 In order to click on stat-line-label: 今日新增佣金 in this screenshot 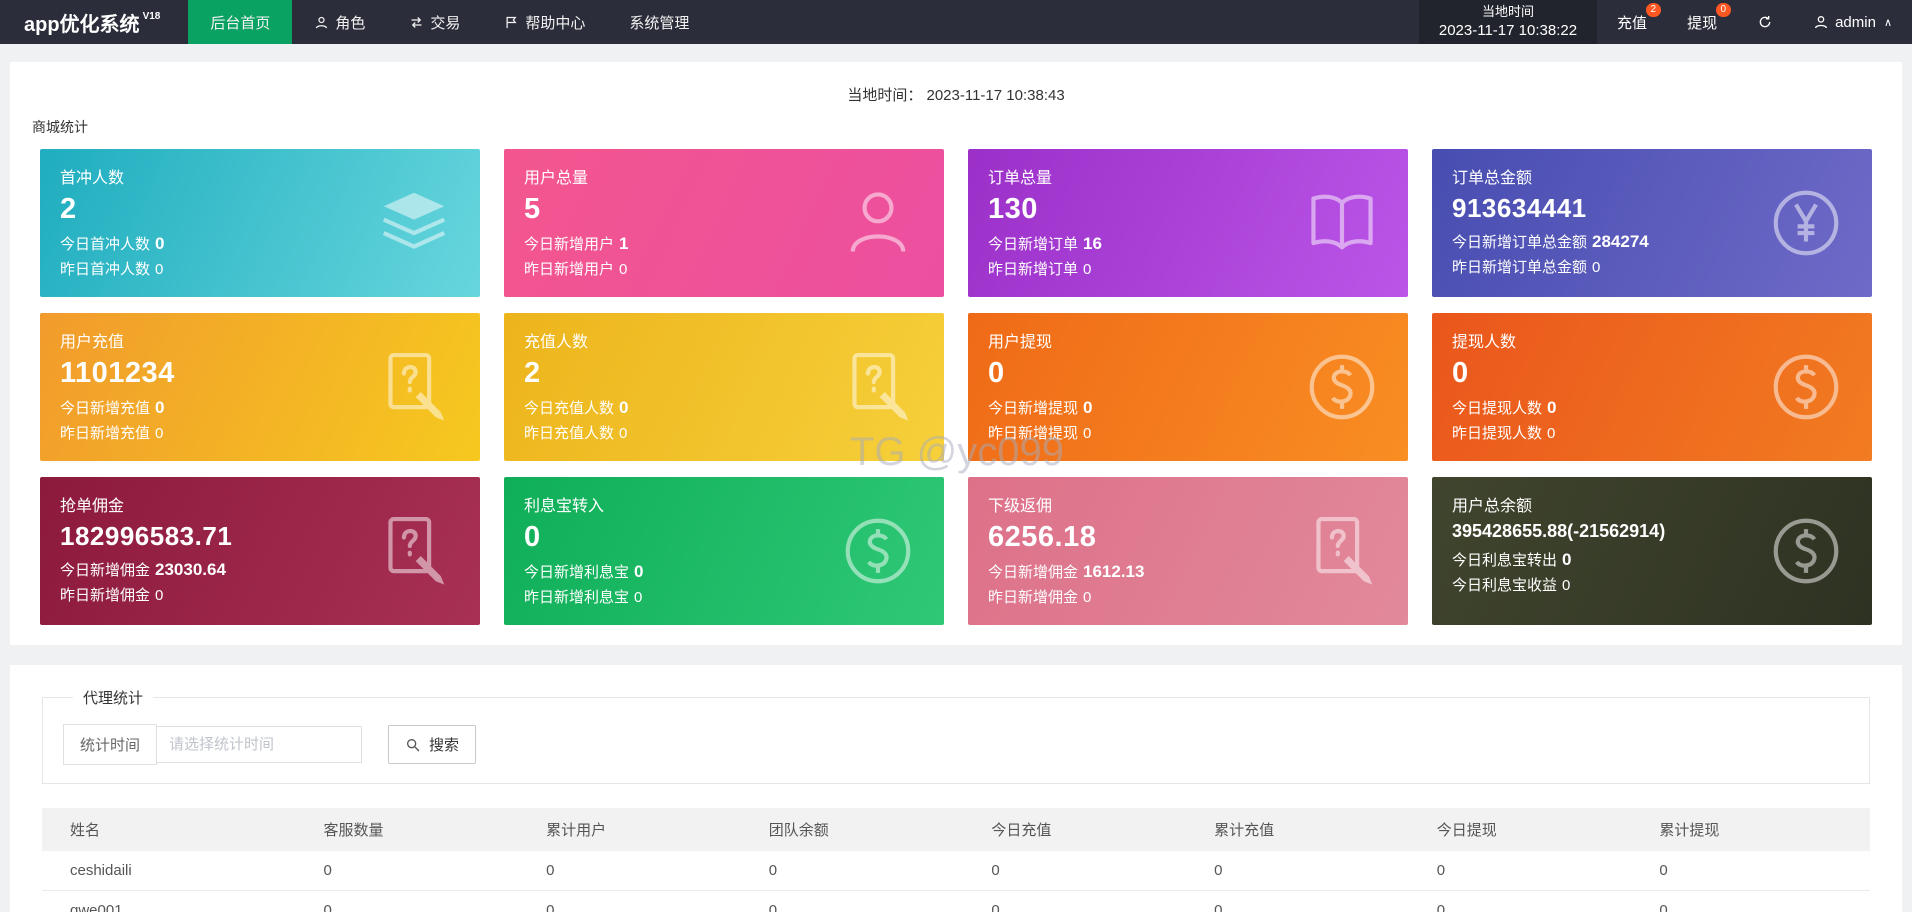, I will do `click(105, 570)`.